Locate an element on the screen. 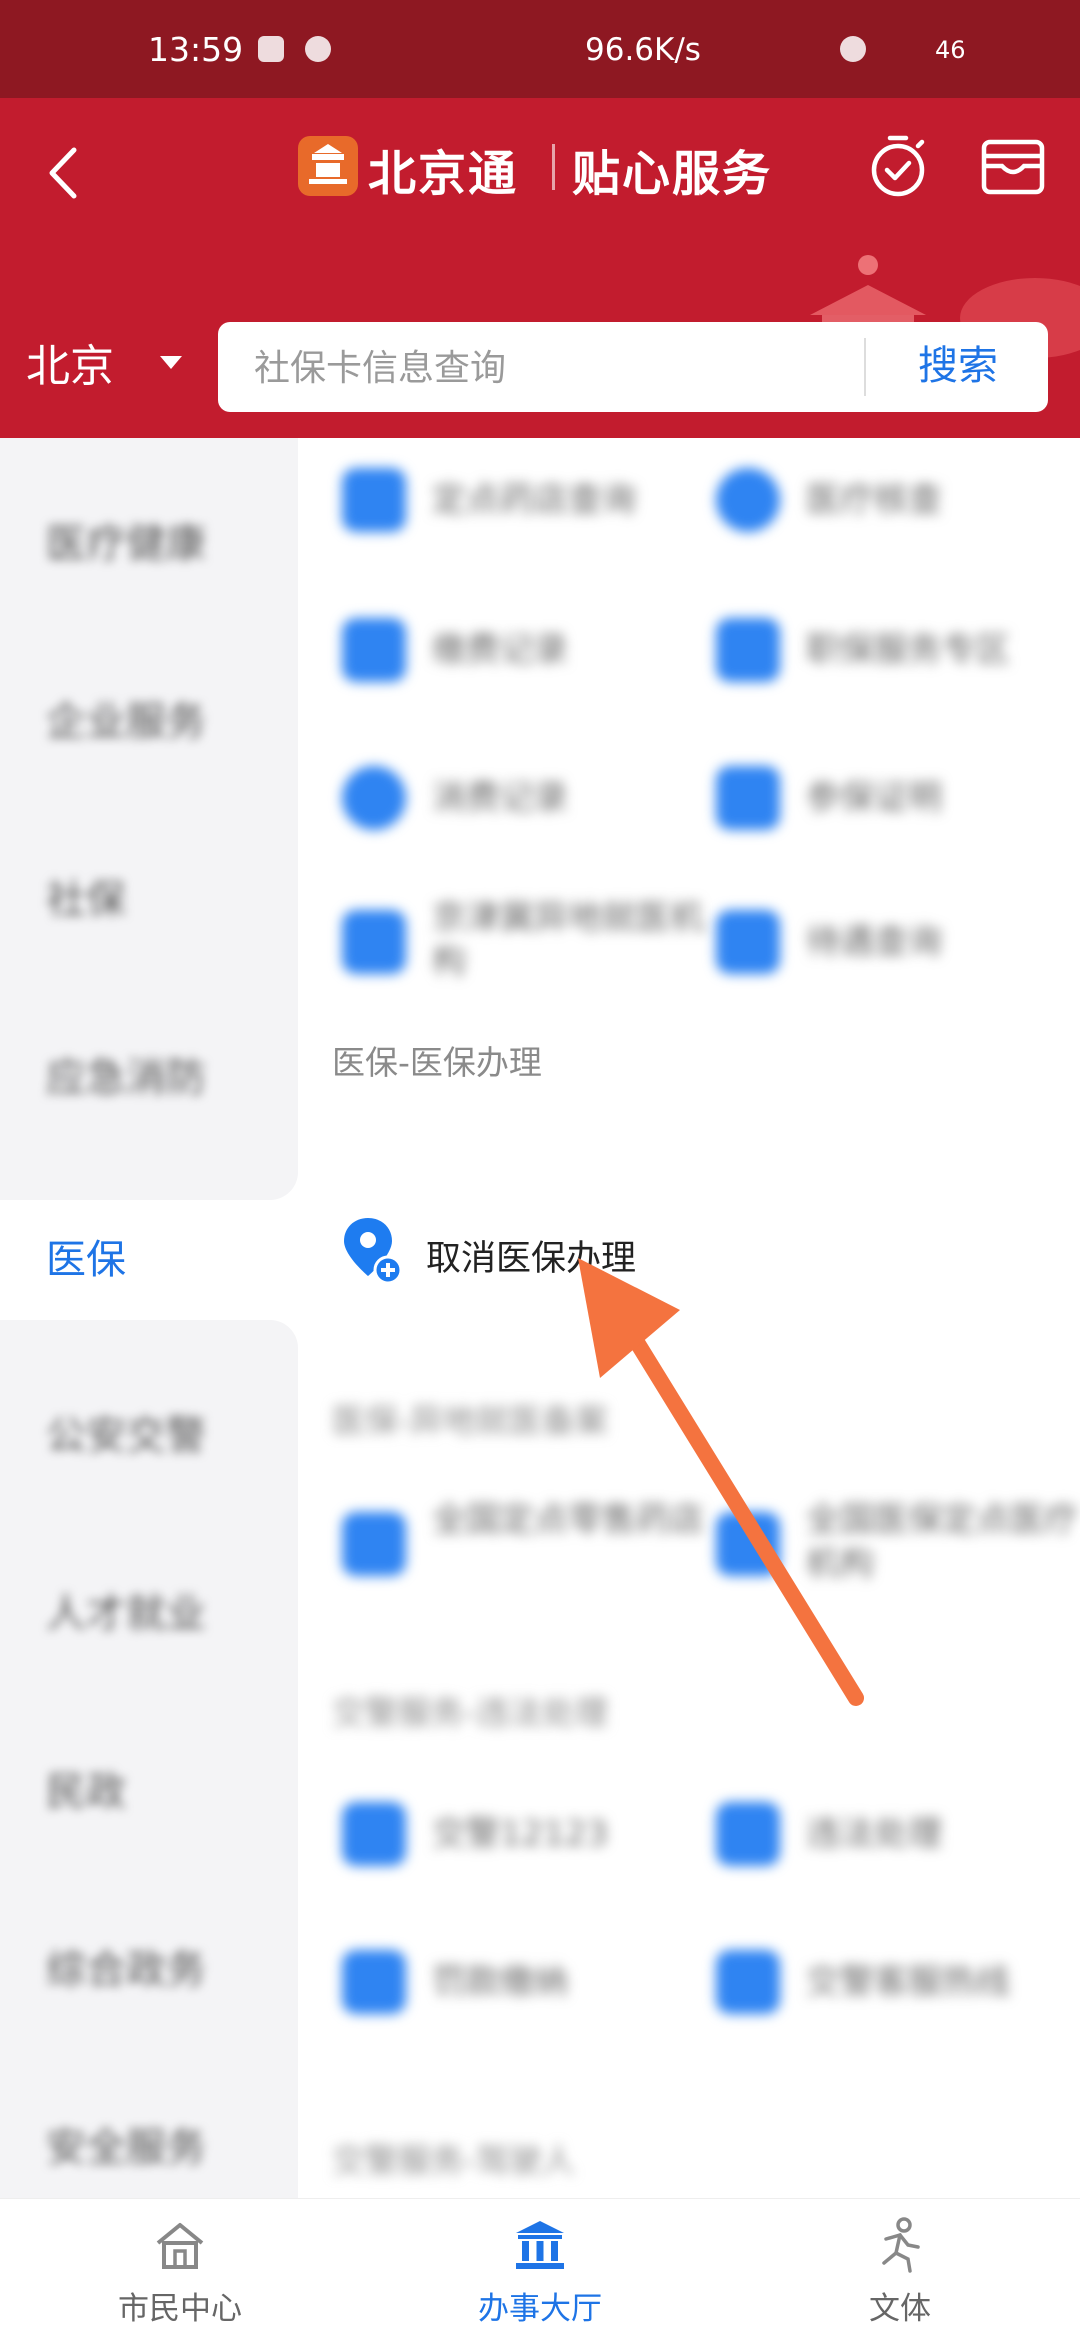  wallet-button is located at coordinates (1013, 167).